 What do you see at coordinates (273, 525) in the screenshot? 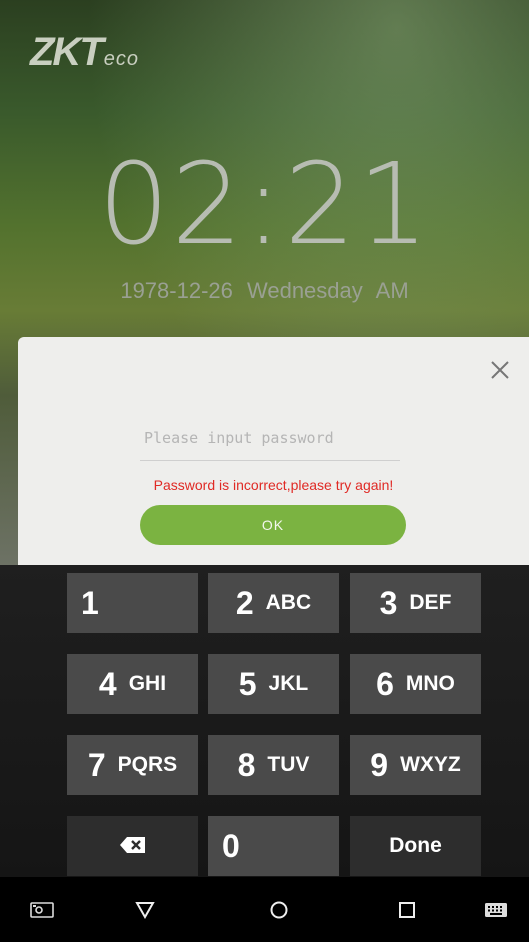
I see `ok-button: OK` at bounding box center [273, 525].